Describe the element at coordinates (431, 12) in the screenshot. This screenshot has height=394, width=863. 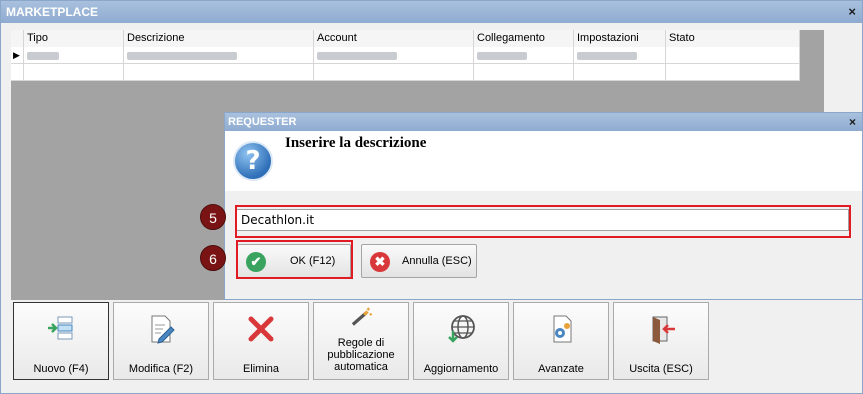
I see `window-titlebar: MARKETPLACE ×` at that location.